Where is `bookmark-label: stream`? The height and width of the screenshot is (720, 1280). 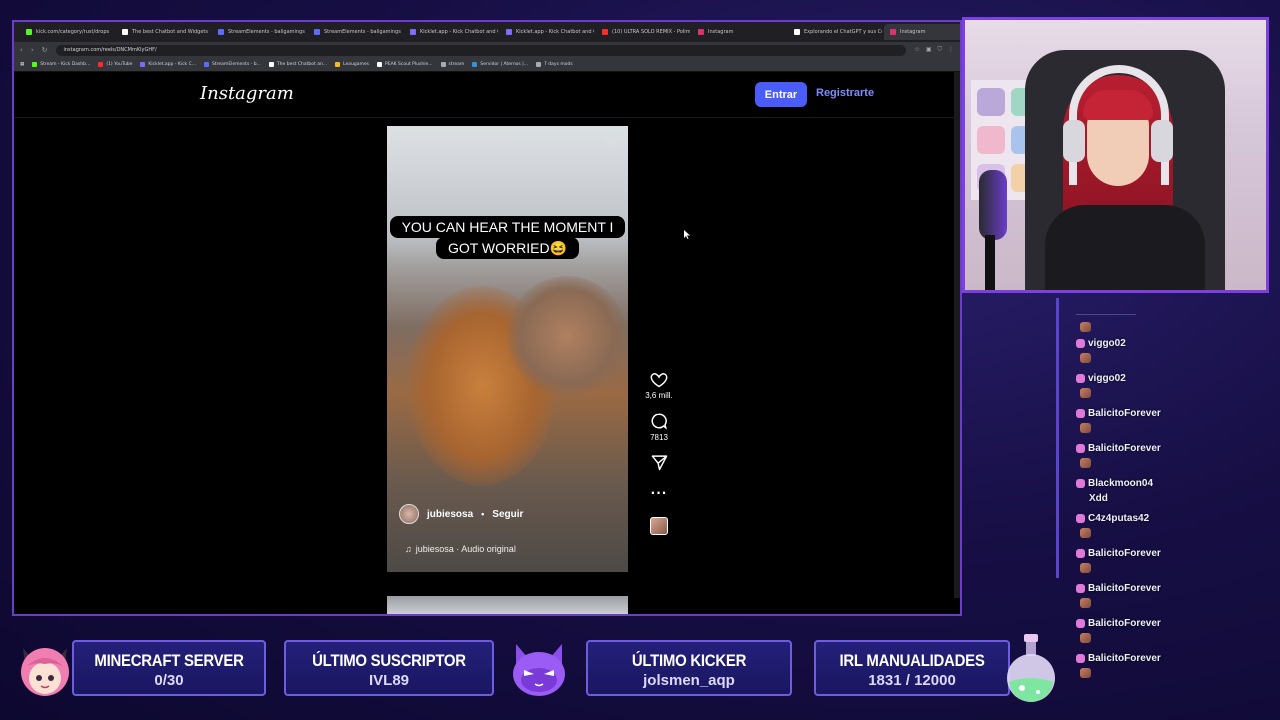
bookmark-label: stream is located at coordinates (456, 64).